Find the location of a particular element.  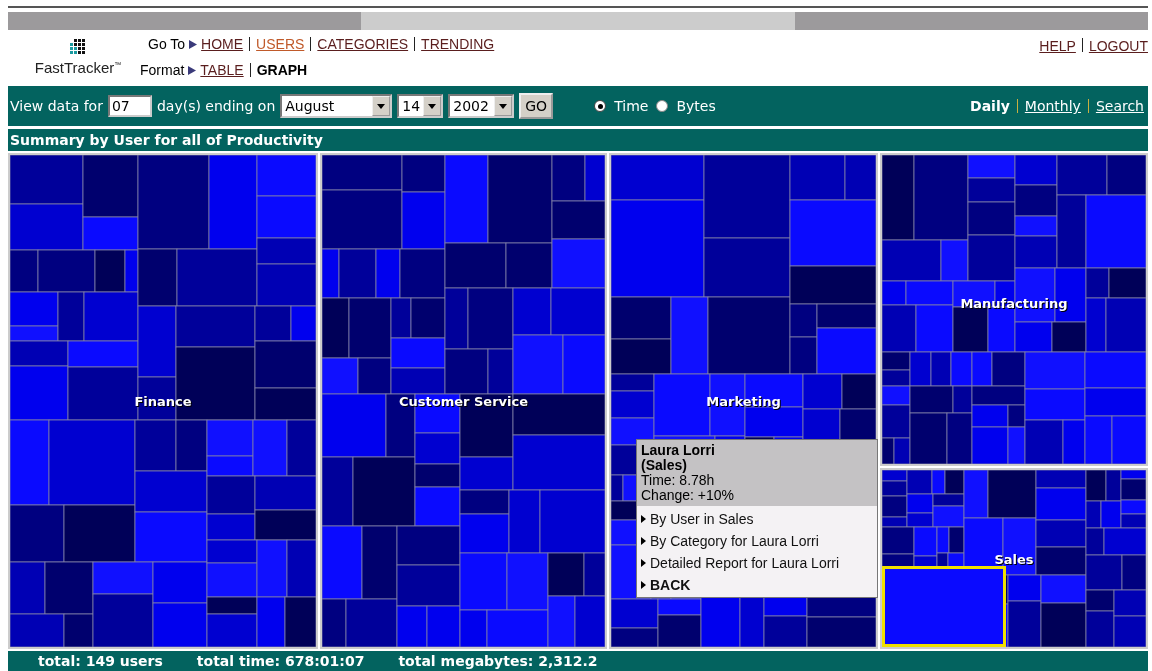

treemap-group: Sales is located at coordinates (1014, 558).